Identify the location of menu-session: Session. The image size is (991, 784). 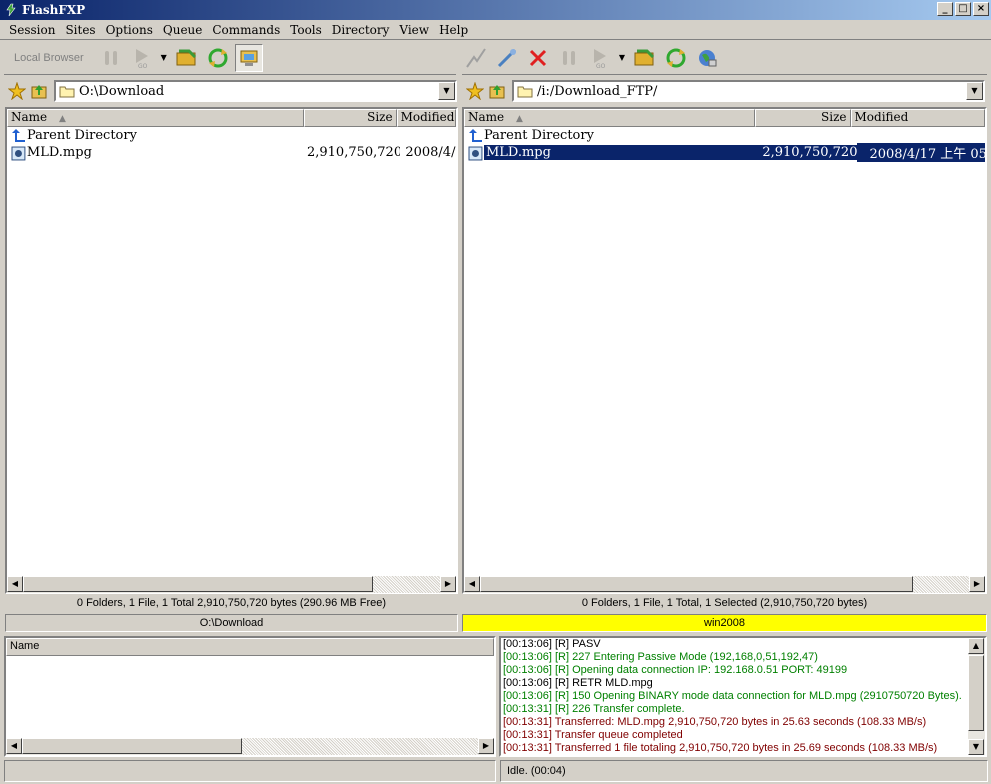
(30, 30).